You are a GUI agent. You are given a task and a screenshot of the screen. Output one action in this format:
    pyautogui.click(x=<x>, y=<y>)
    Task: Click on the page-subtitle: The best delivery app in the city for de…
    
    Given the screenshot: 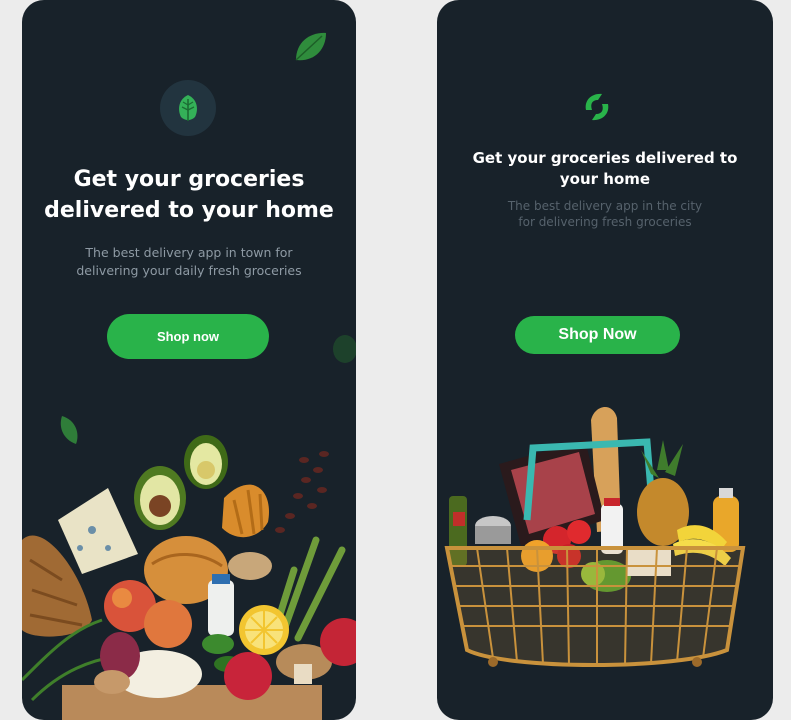 What is the action you would take?
    pyautogui.click(x=605, y=214)
    